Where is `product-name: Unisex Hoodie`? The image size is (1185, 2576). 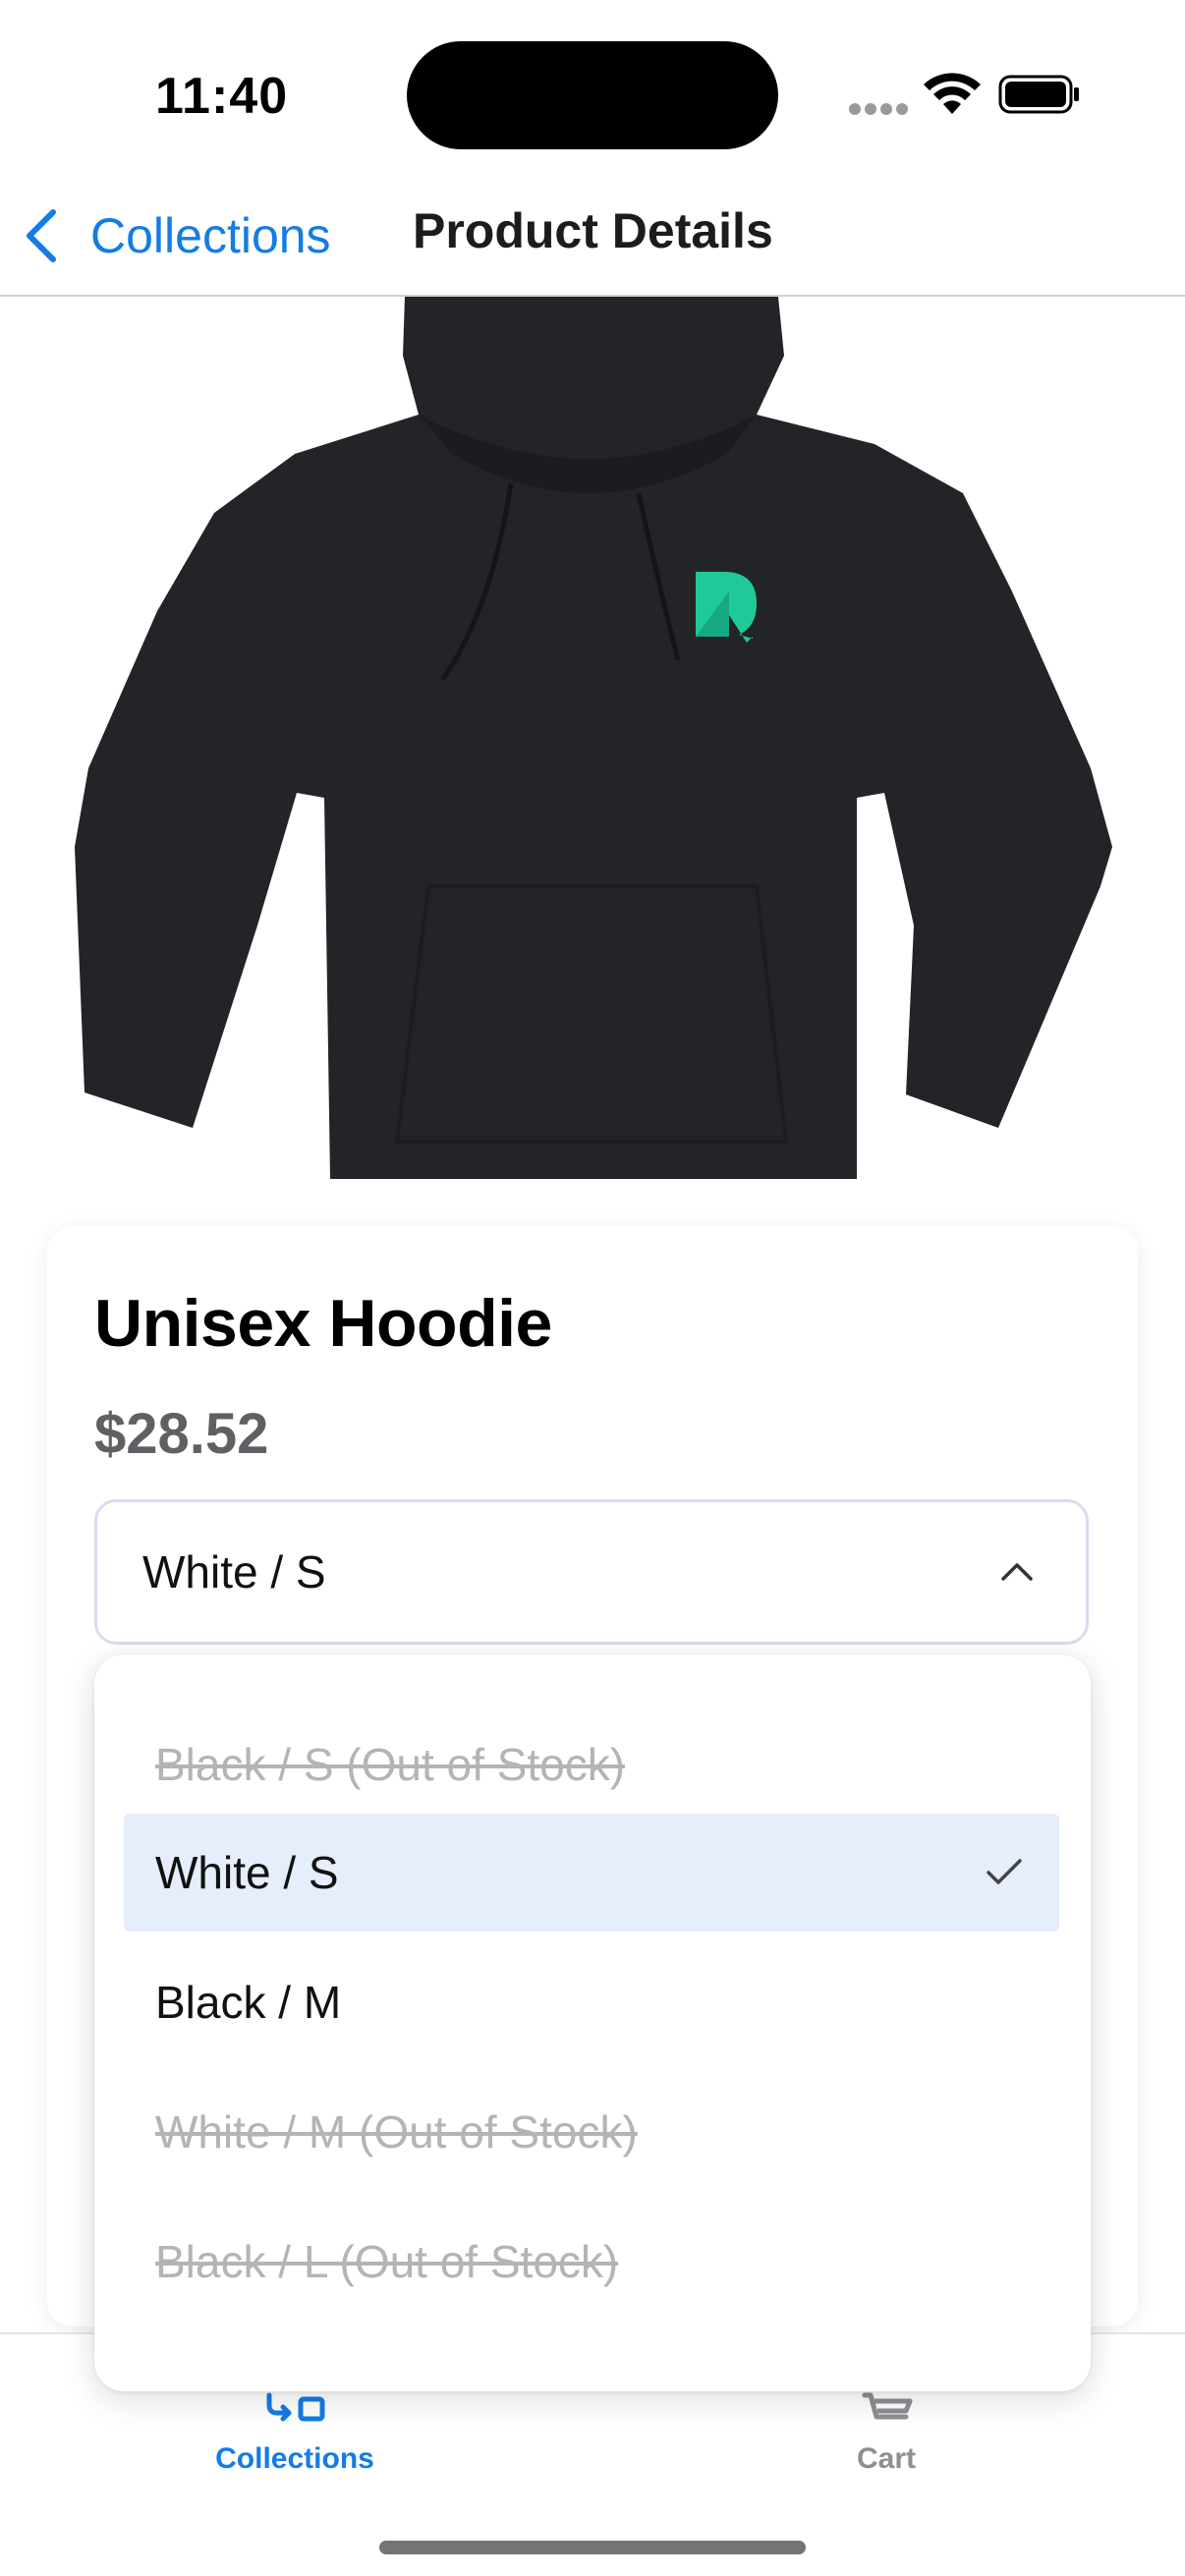
product-name: Unisex Hoodie is located at coordinates (323, 1323).